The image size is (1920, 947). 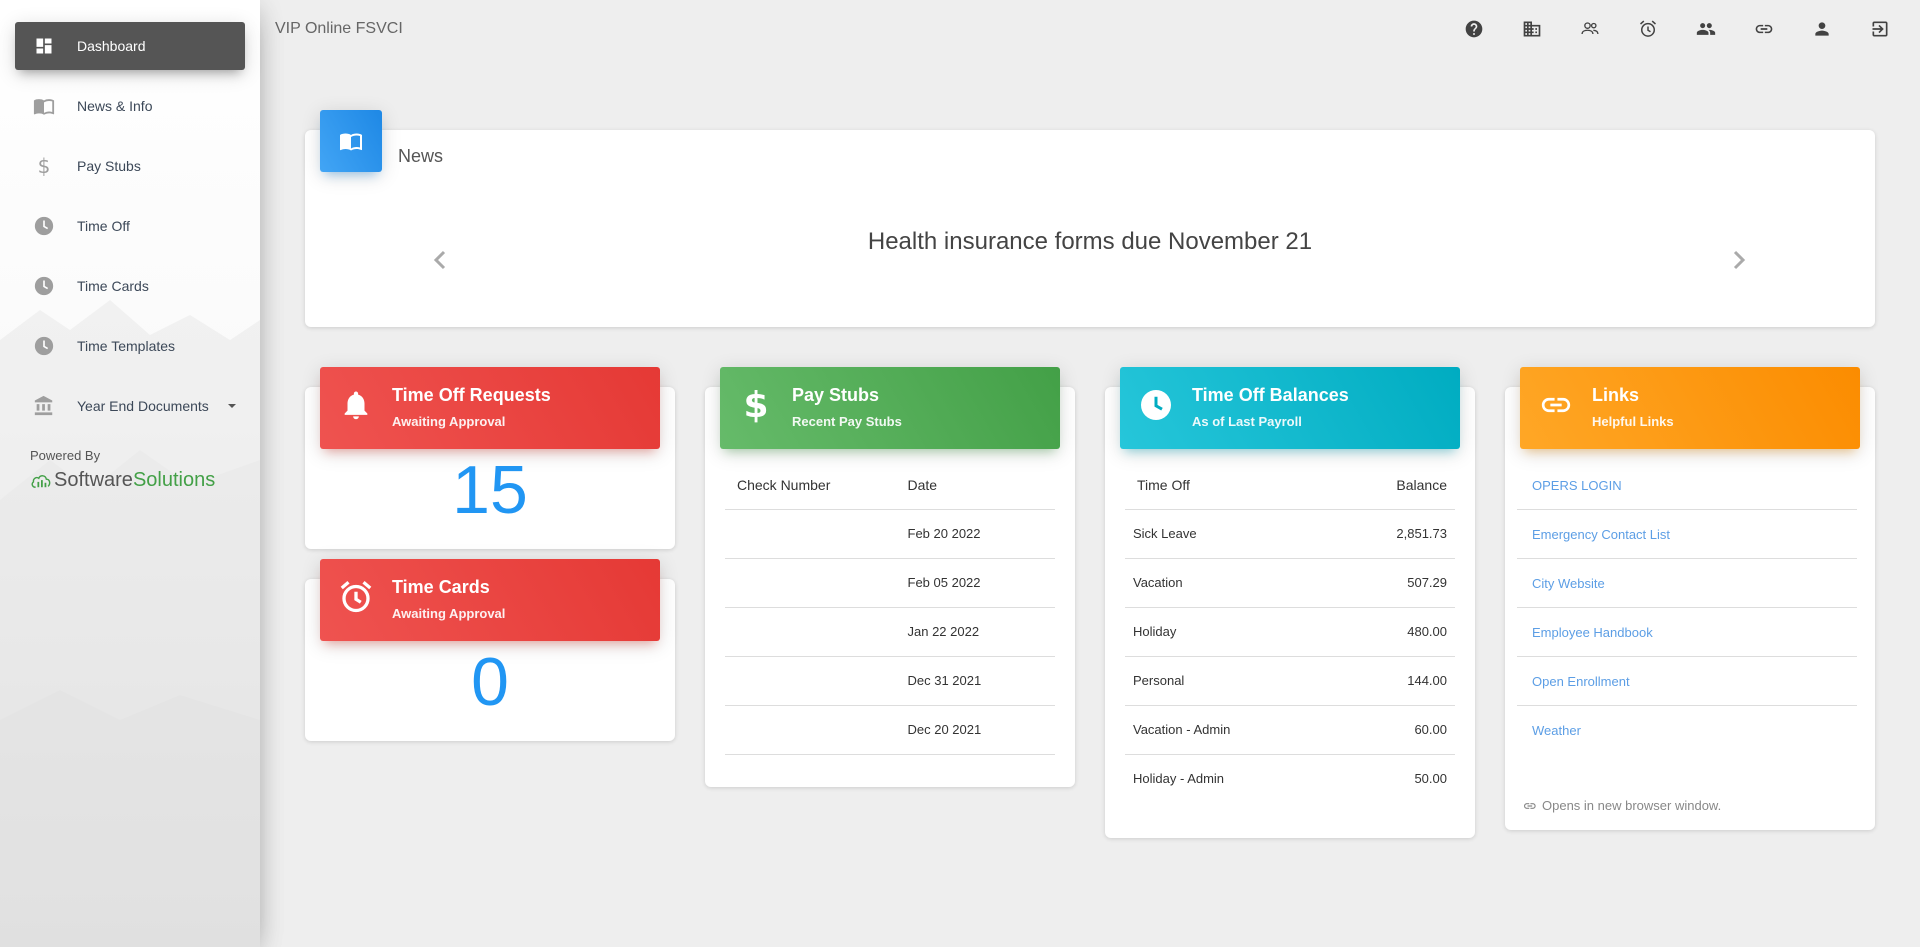 I want to click on sidebar-item-year-end-documents: Year End Documents, so click(x=130, y=406).